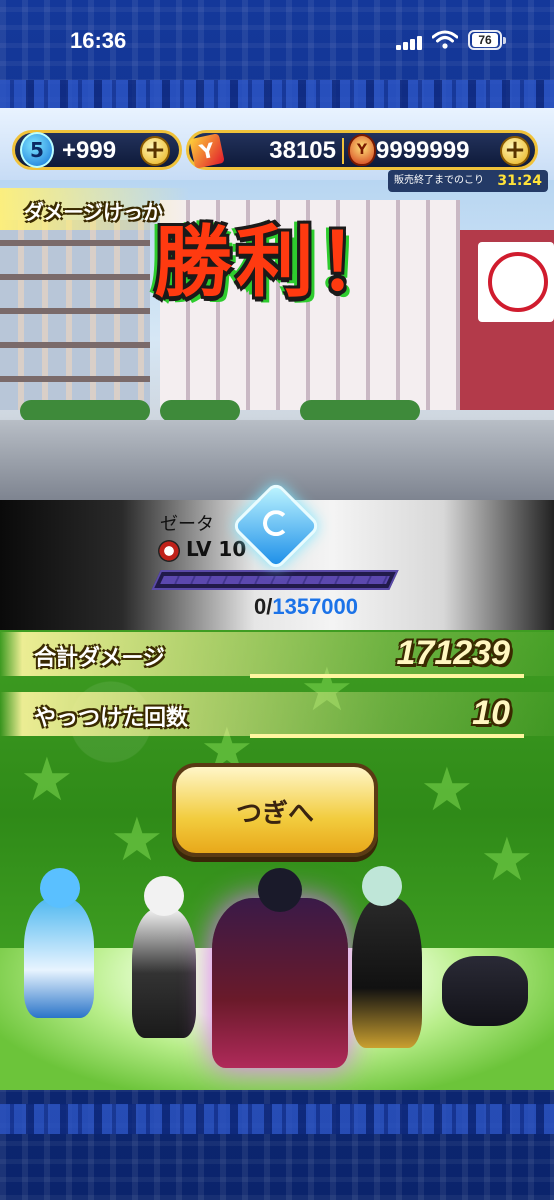 The height and width of the screenshot is (1200, 554). I want to click on character-level: LV 10, so click(216, 549).